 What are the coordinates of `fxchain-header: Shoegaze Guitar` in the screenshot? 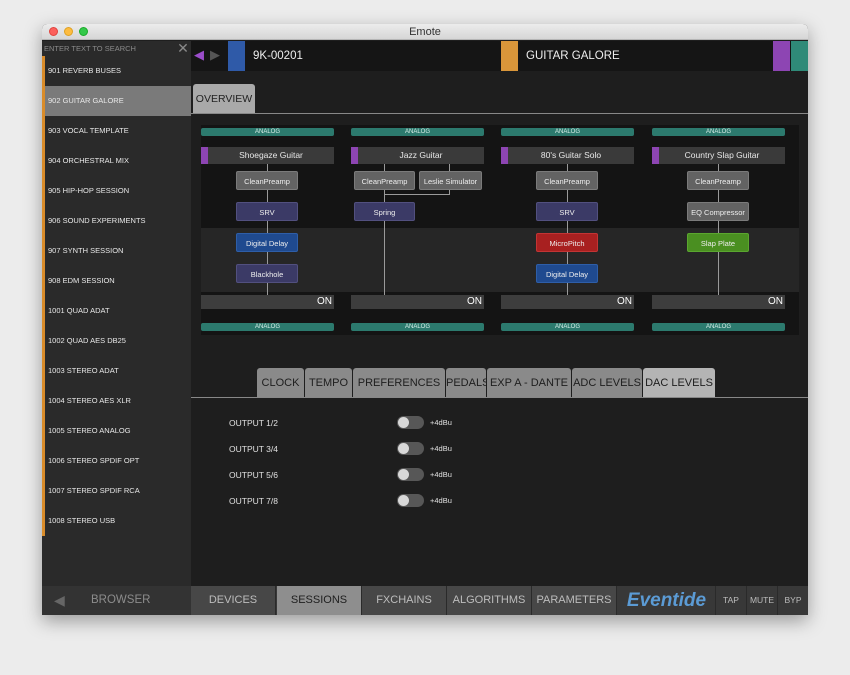 It's located at (267, 155).